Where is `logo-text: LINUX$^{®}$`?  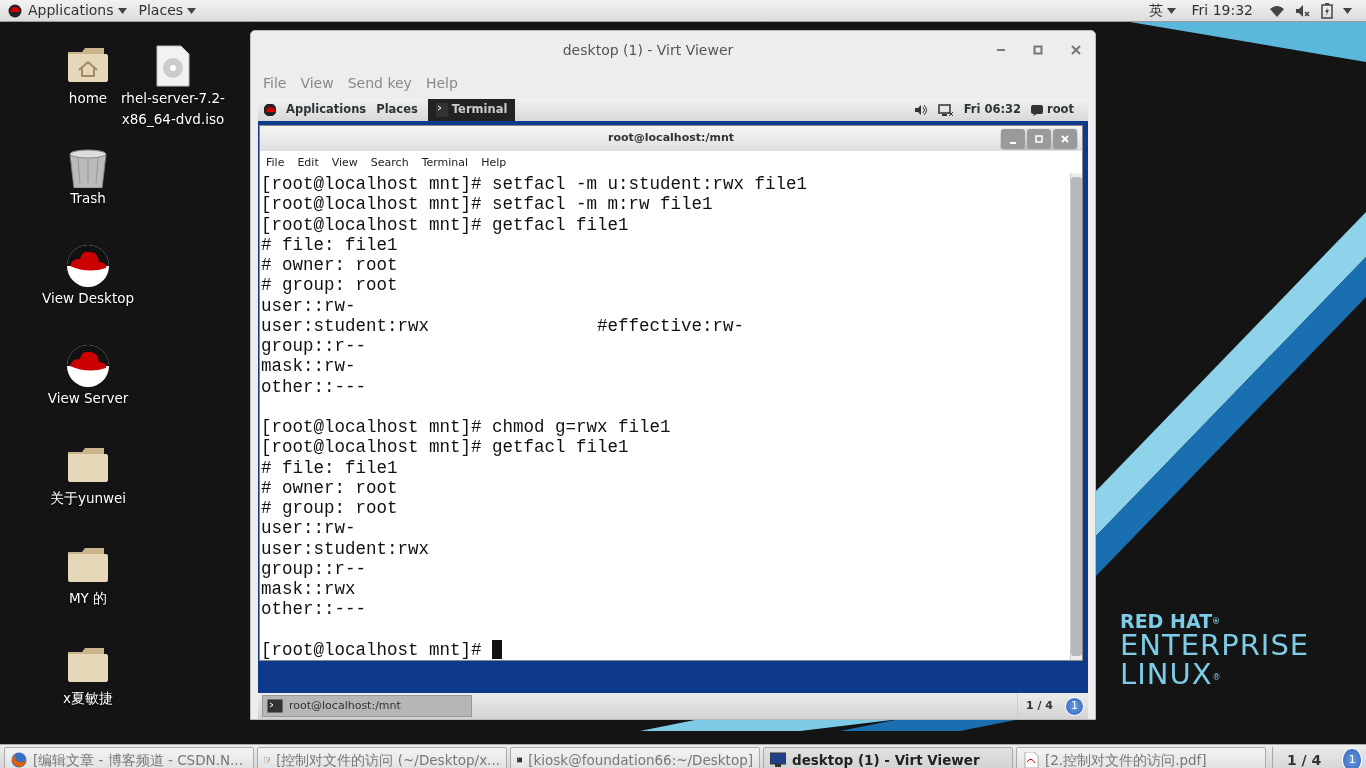
logo-text: LINUX$^{®}$ is located at coordinates (1171, 674).